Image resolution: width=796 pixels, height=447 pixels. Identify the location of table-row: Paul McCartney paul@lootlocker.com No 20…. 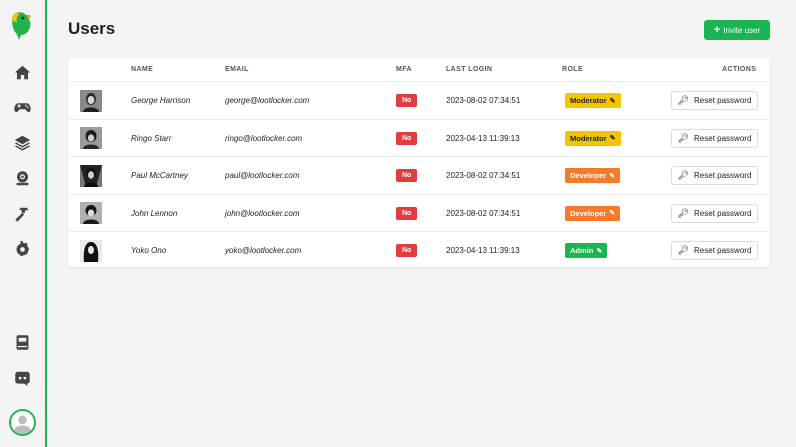
(419, 175).